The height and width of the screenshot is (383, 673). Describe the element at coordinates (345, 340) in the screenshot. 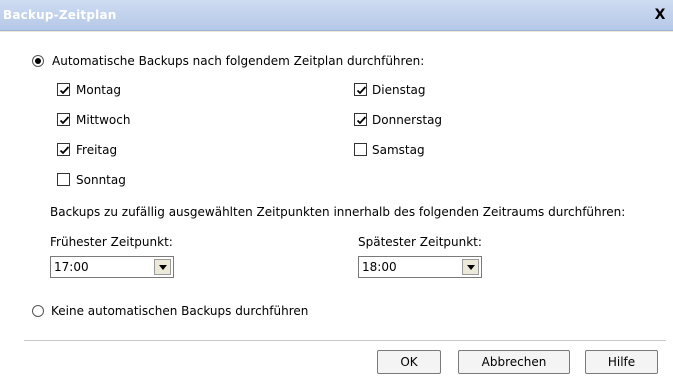

I see `separator` at that location.